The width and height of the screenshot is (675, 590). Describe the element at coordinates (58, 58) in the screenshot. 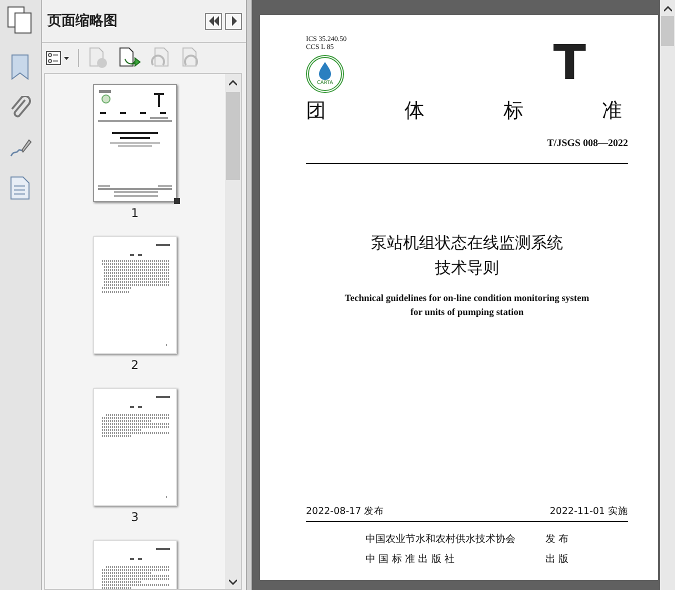

I see `options-button` at that location.